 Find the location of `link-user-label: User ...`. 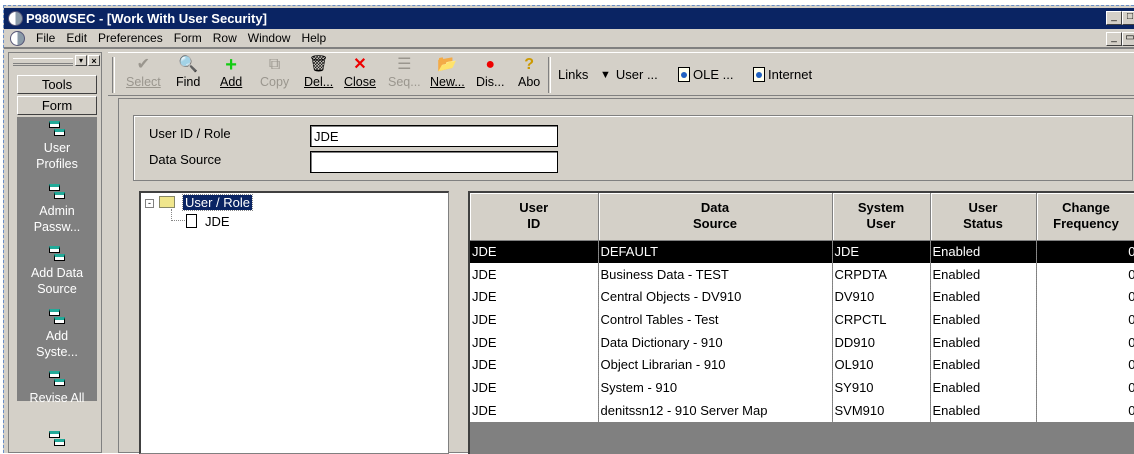

link-user-label: User ... is located at coordinates (636, 74).